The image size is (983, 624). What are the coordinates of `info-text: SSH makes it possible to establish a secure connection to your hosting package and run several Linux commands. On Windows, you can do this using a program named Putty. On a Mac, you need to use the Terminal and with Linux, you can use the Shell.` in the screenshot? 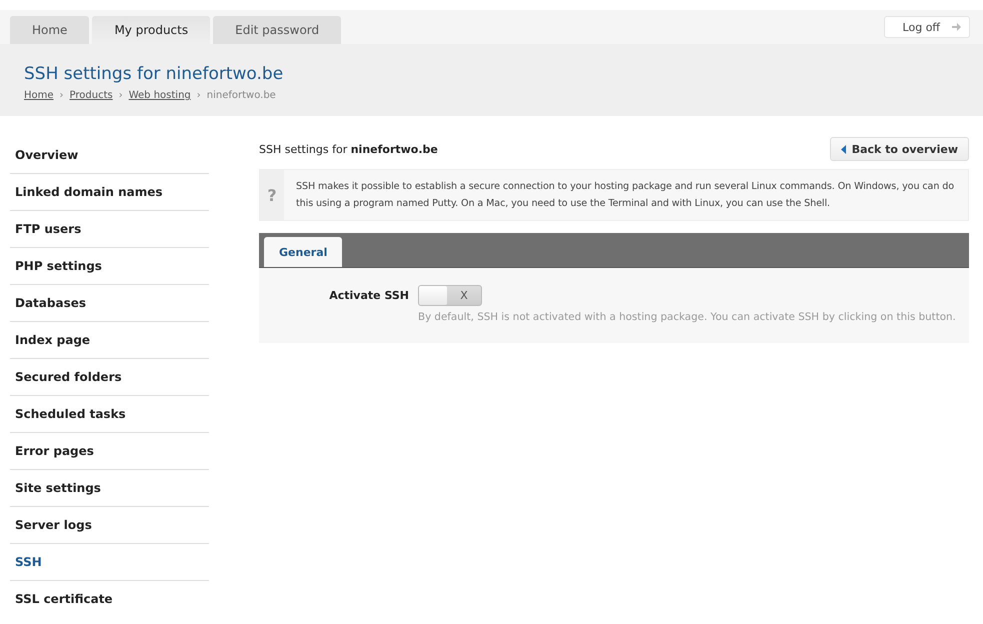 It's located at (625, 195).